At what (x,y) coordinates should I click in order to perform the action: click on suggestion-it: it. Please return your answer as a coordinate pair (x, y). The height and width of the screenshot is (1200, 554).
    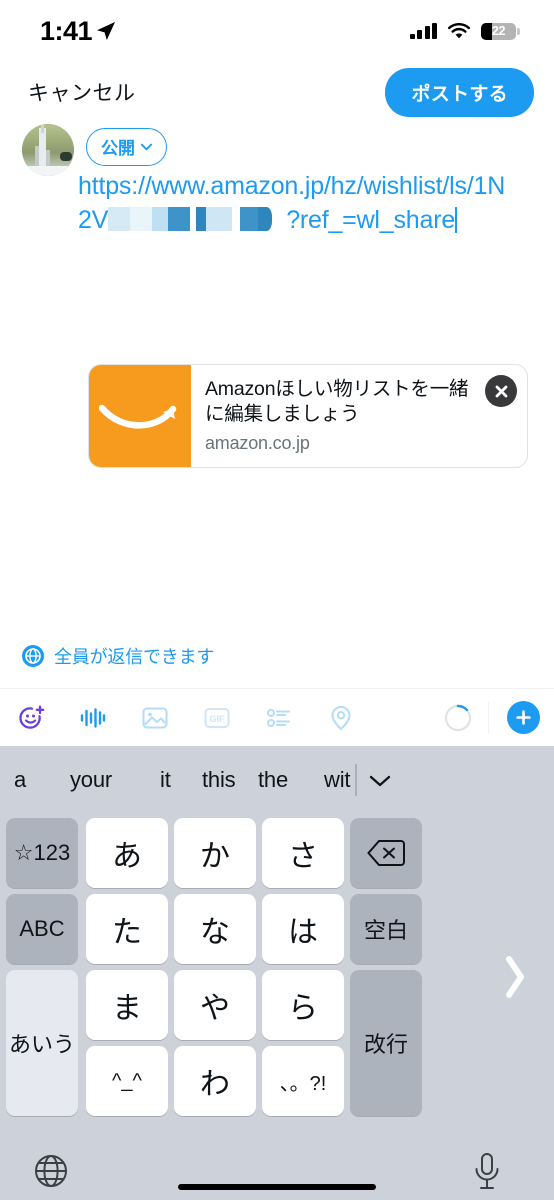
    Looking at the image, I should click on (165, 780).